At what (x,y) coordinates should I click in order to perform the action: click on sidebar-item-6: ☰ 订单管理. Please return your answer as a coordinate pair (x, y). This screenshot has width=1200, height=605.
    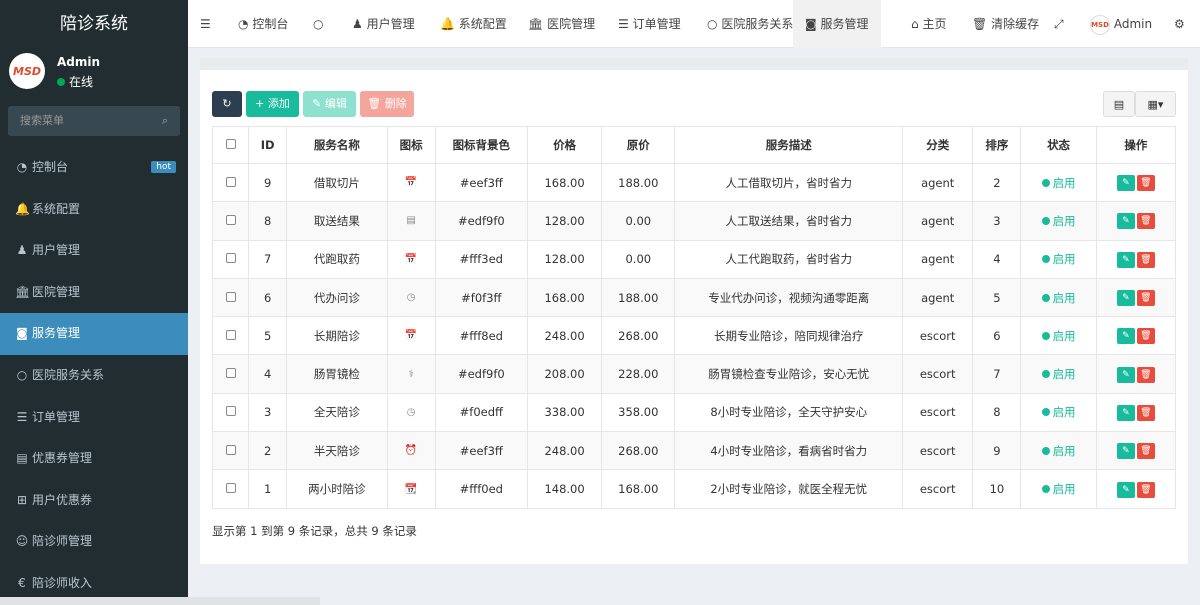
    Looking at the image, I should click on (94, 418).